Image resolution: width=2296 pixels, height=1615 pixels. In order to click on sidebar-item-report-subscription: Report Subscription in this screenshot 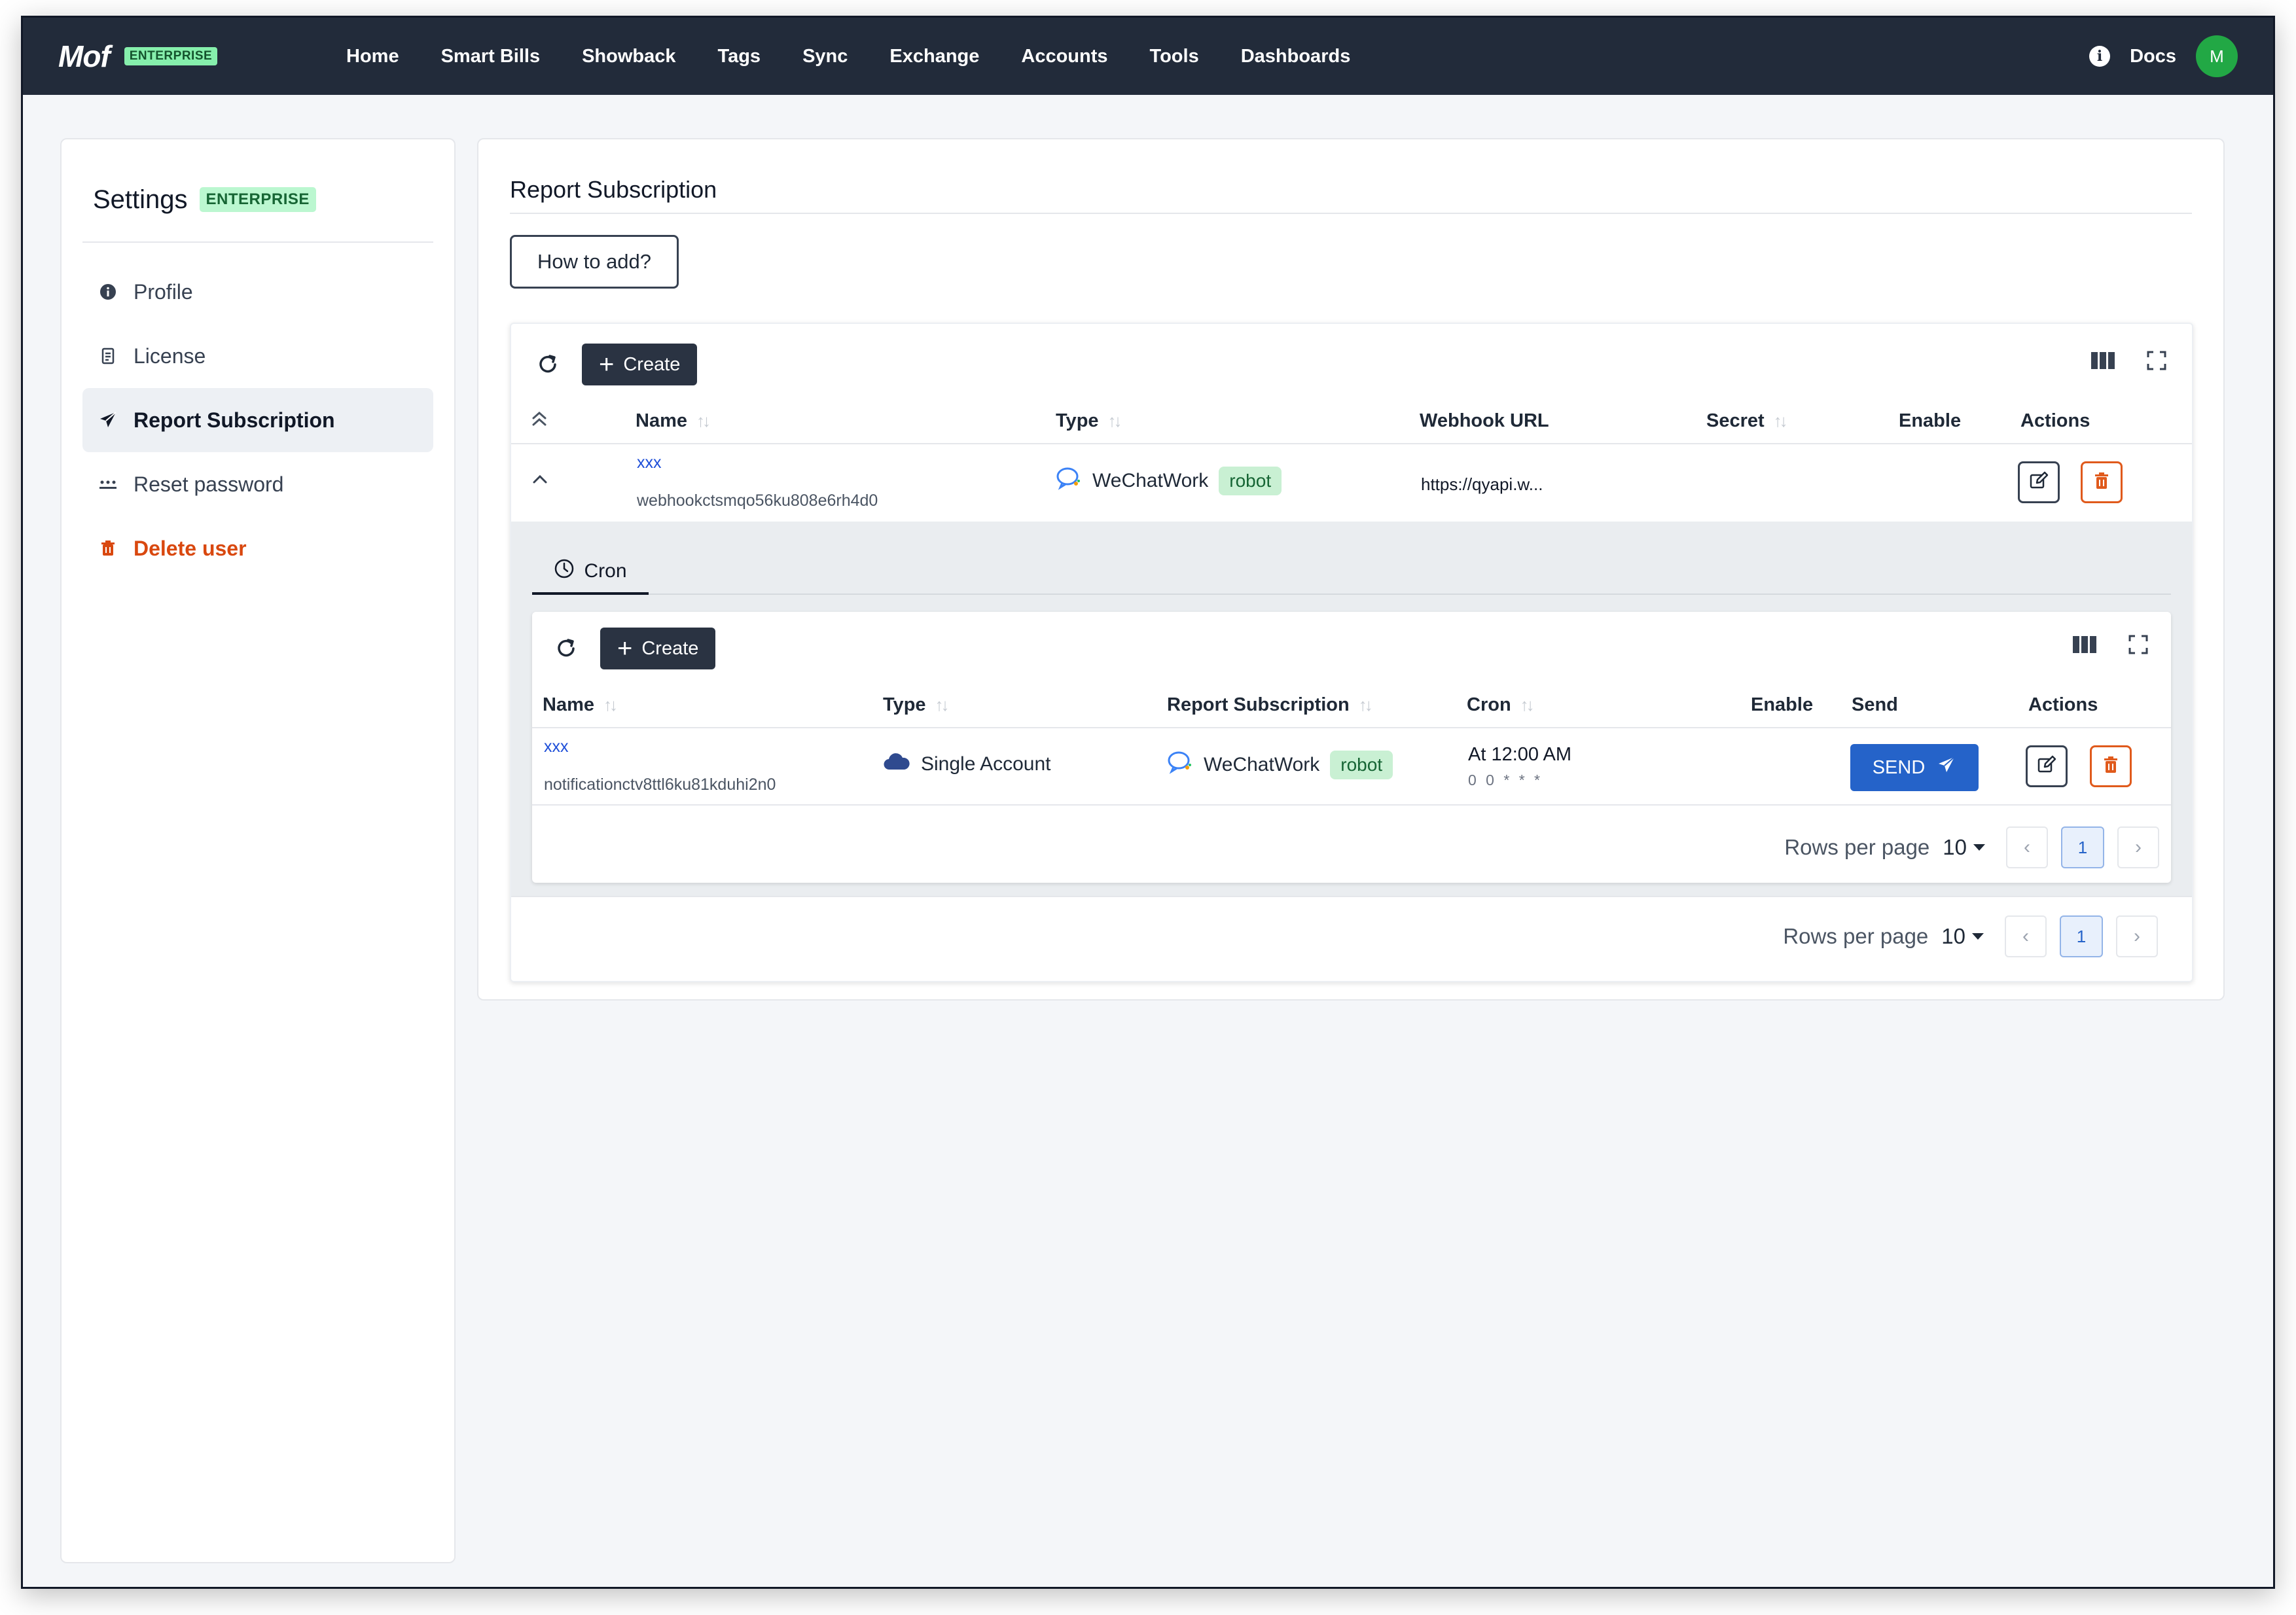, I will do `click(257, 420)`.